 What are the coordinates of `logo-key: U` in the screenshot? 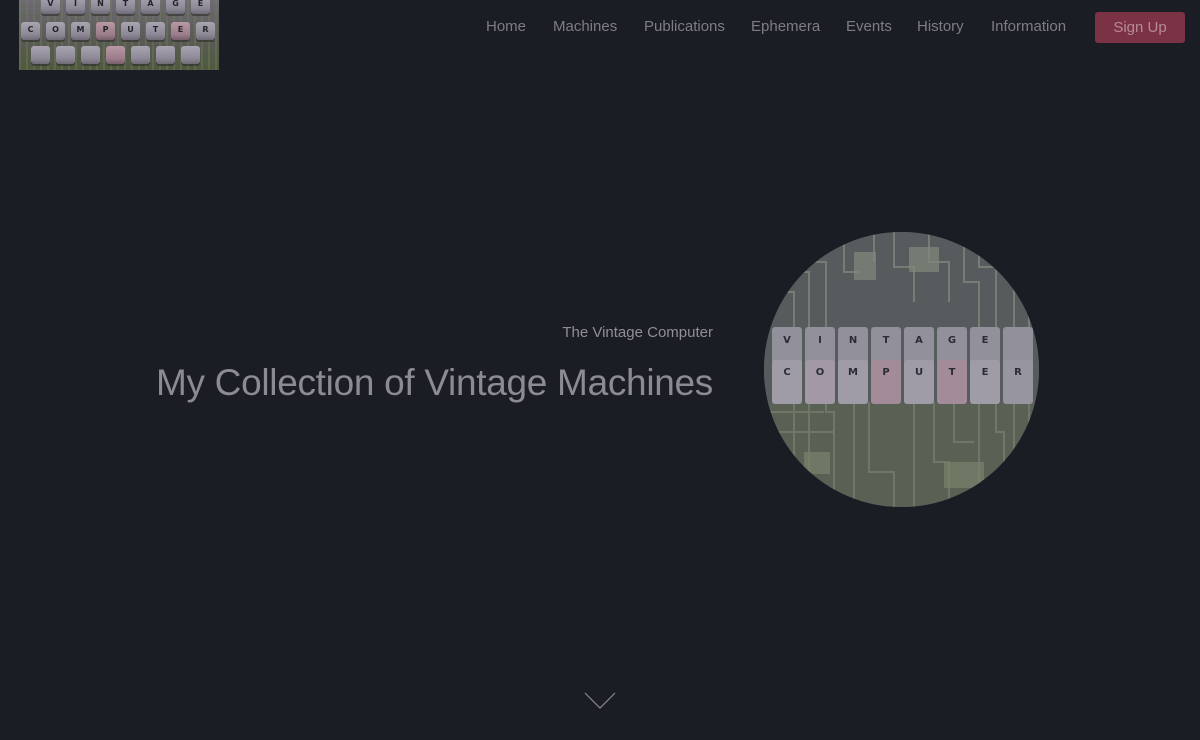 It's located at (130, 31).